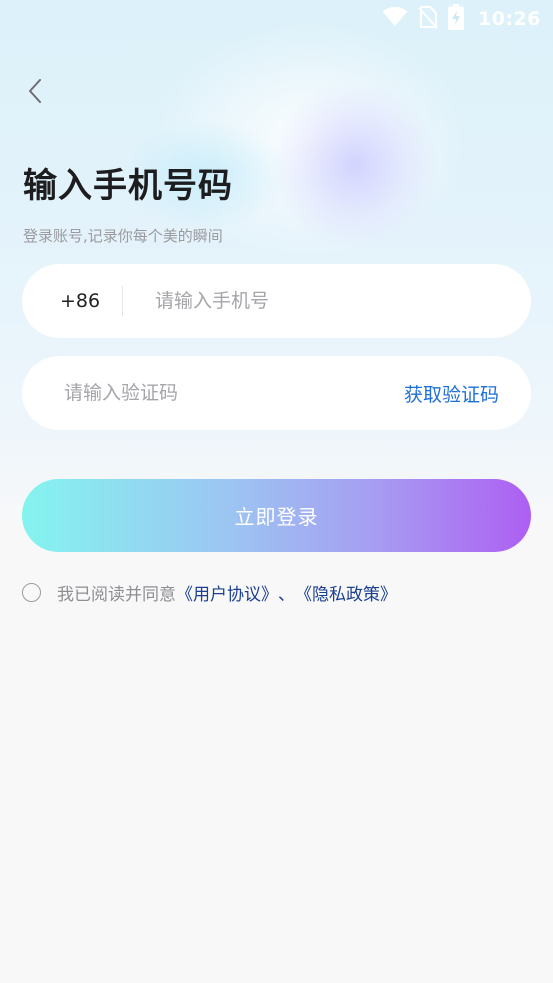  I want to click on phone-input, so click(325, 301).